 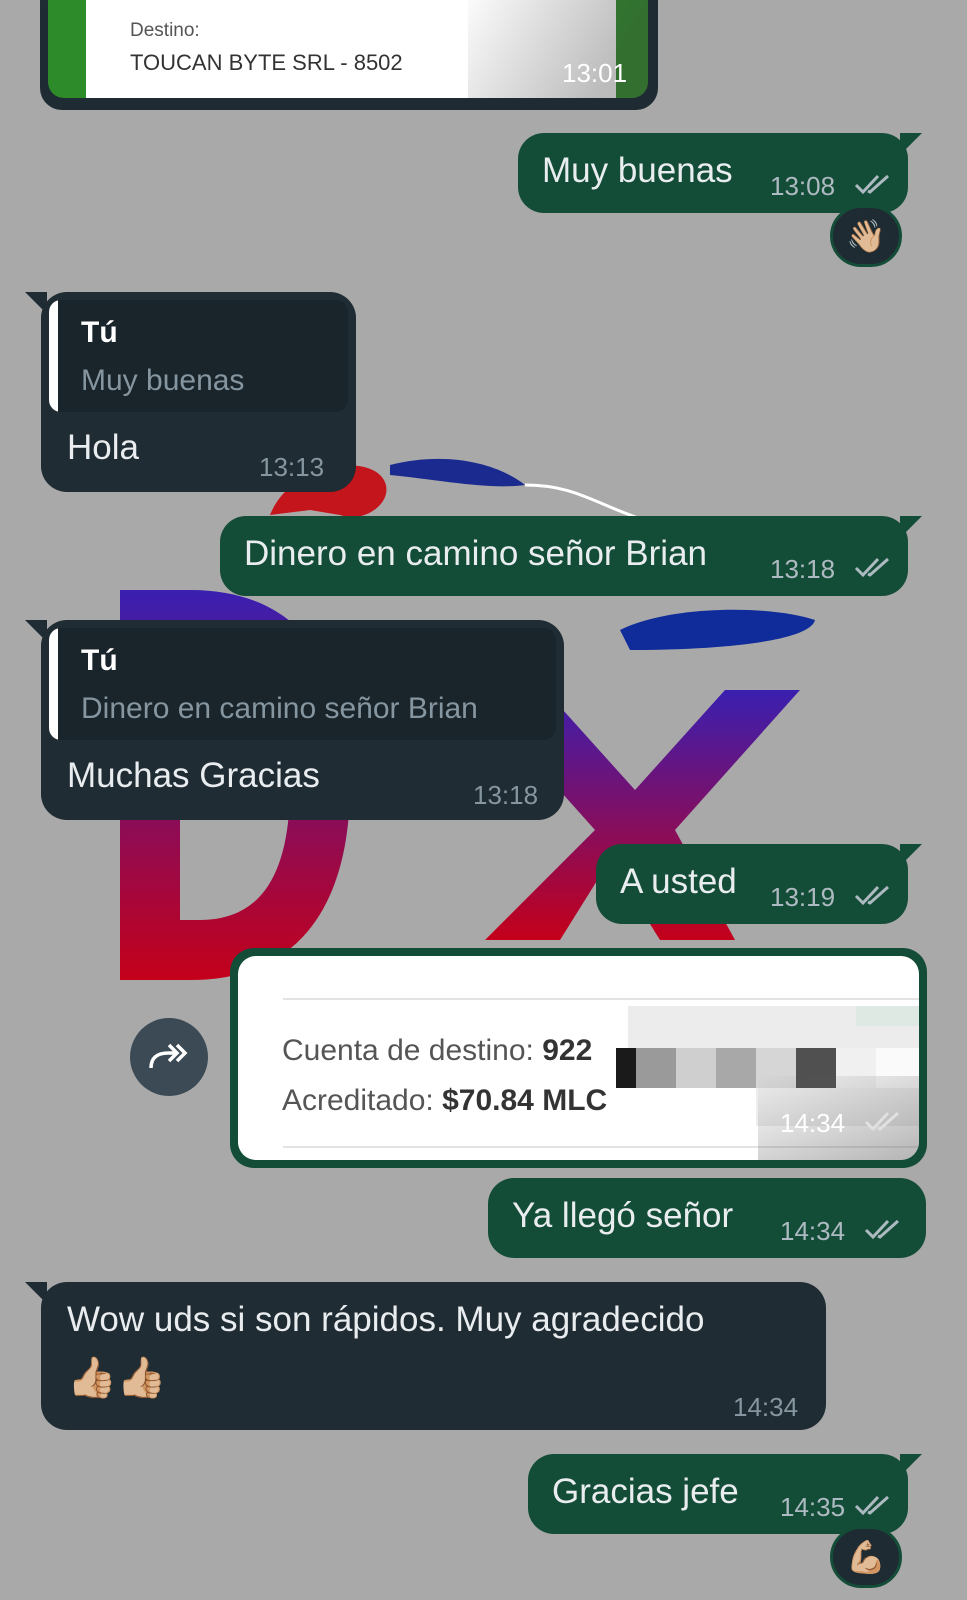 I want to click on message-time: 13:01, so click(x=595, y=73).